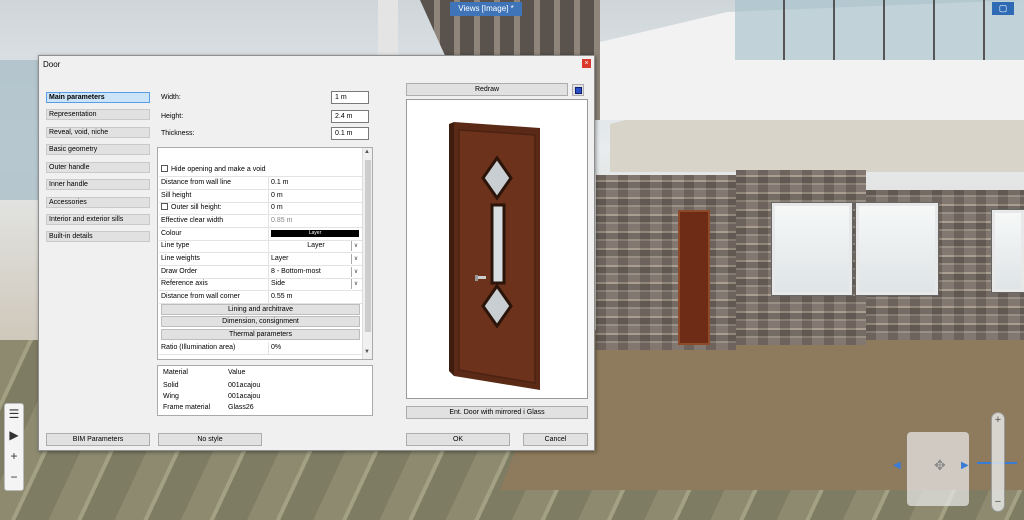  I want to click on table-row: Effective clear width 0.85 m, so click(260, 221).